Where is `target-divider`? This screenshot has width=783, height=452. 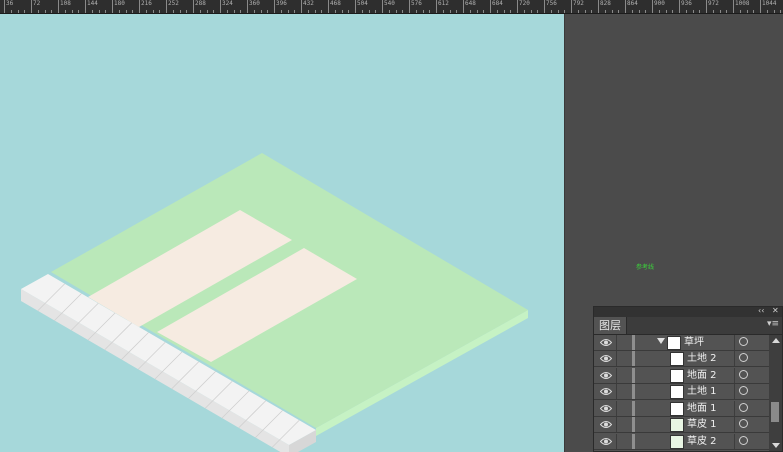
target-divider is located at coordinates (734, 441).